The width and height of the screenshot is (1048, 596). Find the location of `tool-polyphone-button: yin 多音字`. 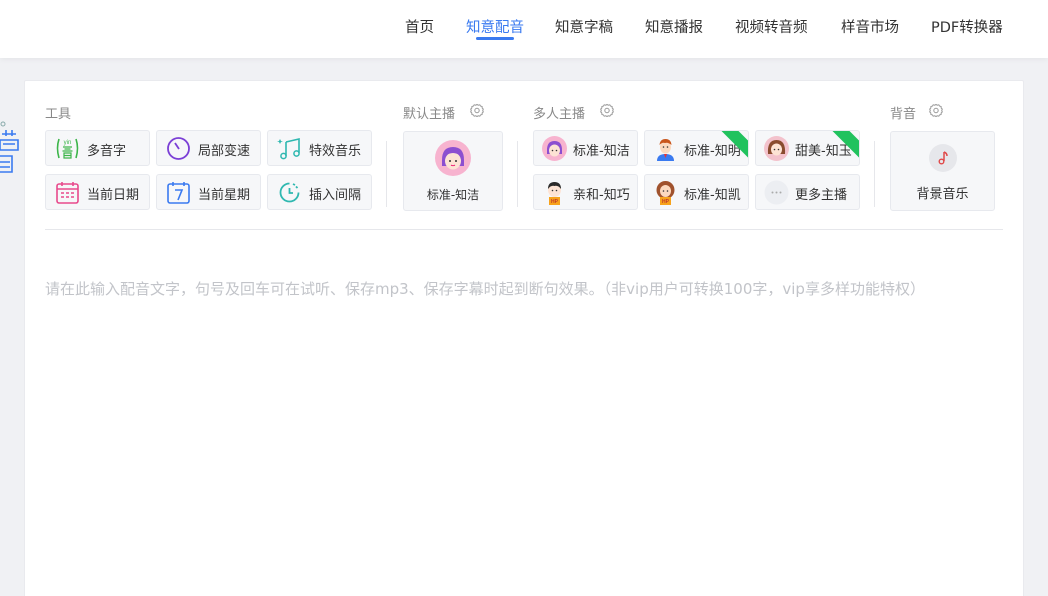

tool-polyphone-button: yin 多音字 is located at coordinates (97, 148).